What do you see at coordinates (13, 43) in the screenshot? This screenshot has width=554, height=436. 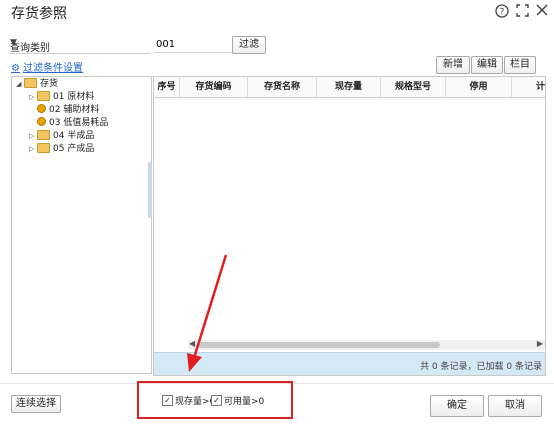 I see `chevron-down-icon: ▼` at bounding box center [13, 43].